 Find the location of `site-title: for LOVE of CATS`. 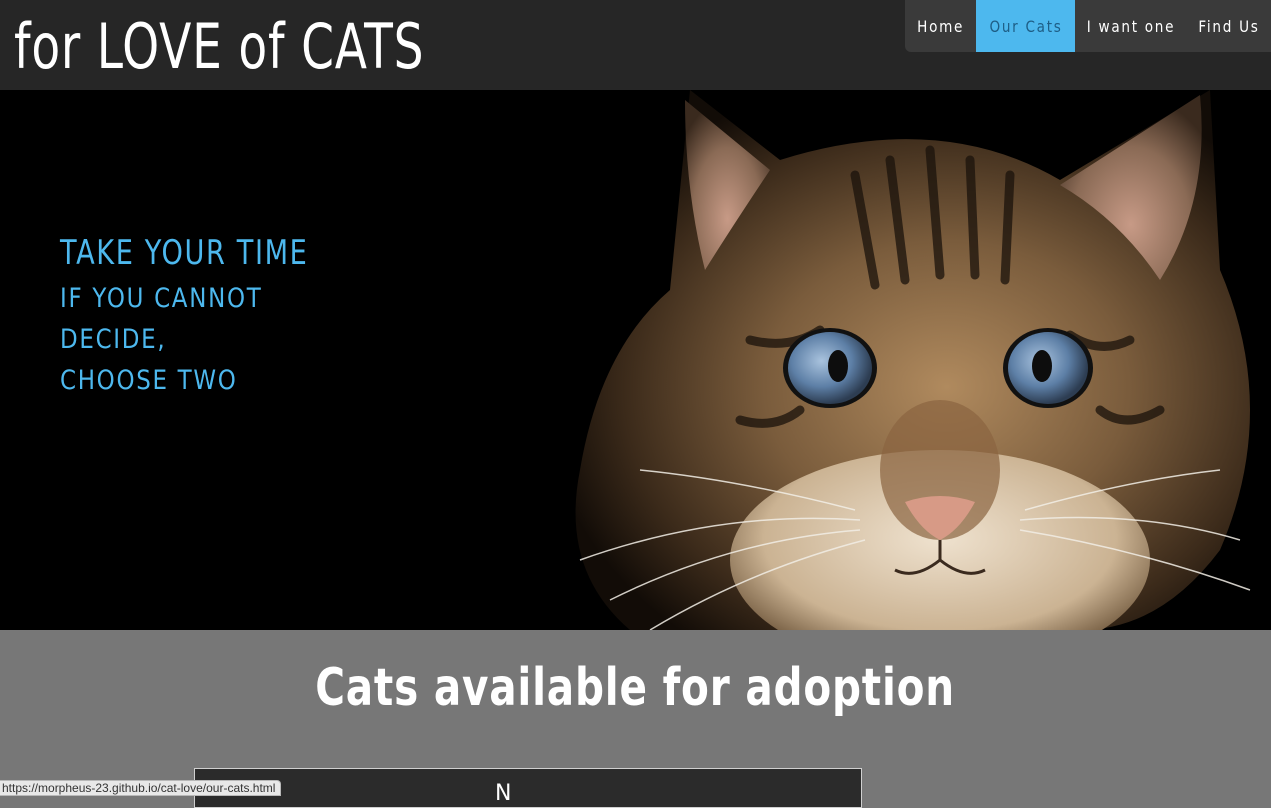

site-title: for LOVE of CATS is located at coordinates (219, 47).